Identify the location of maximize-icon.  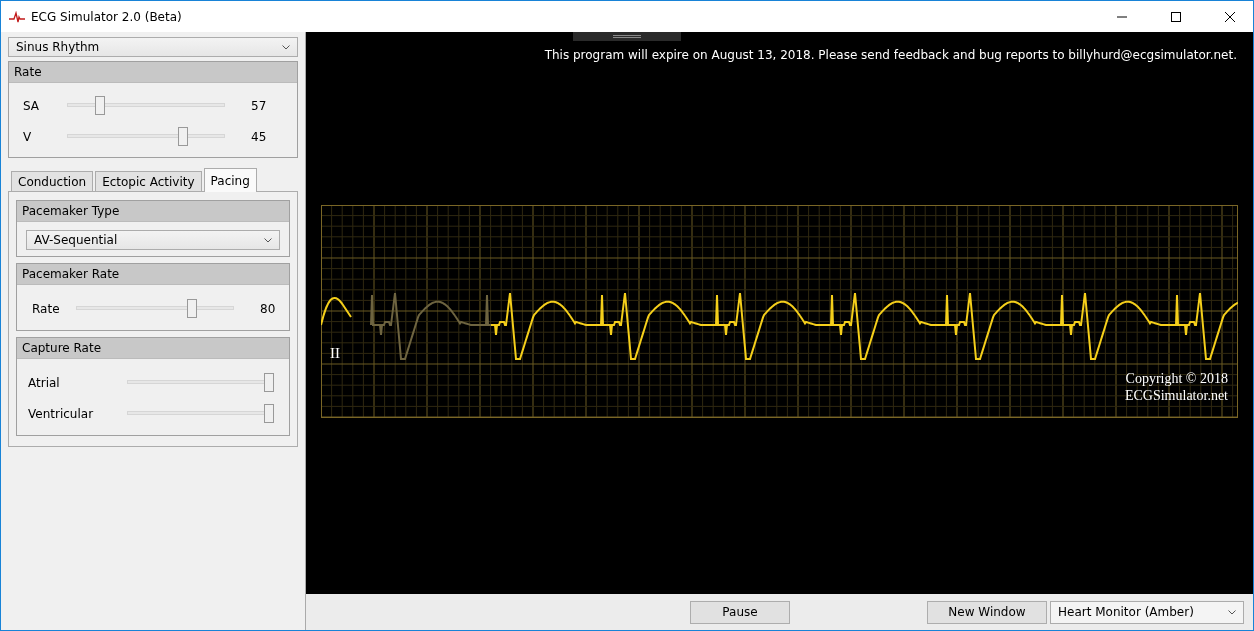
(1176, 16).